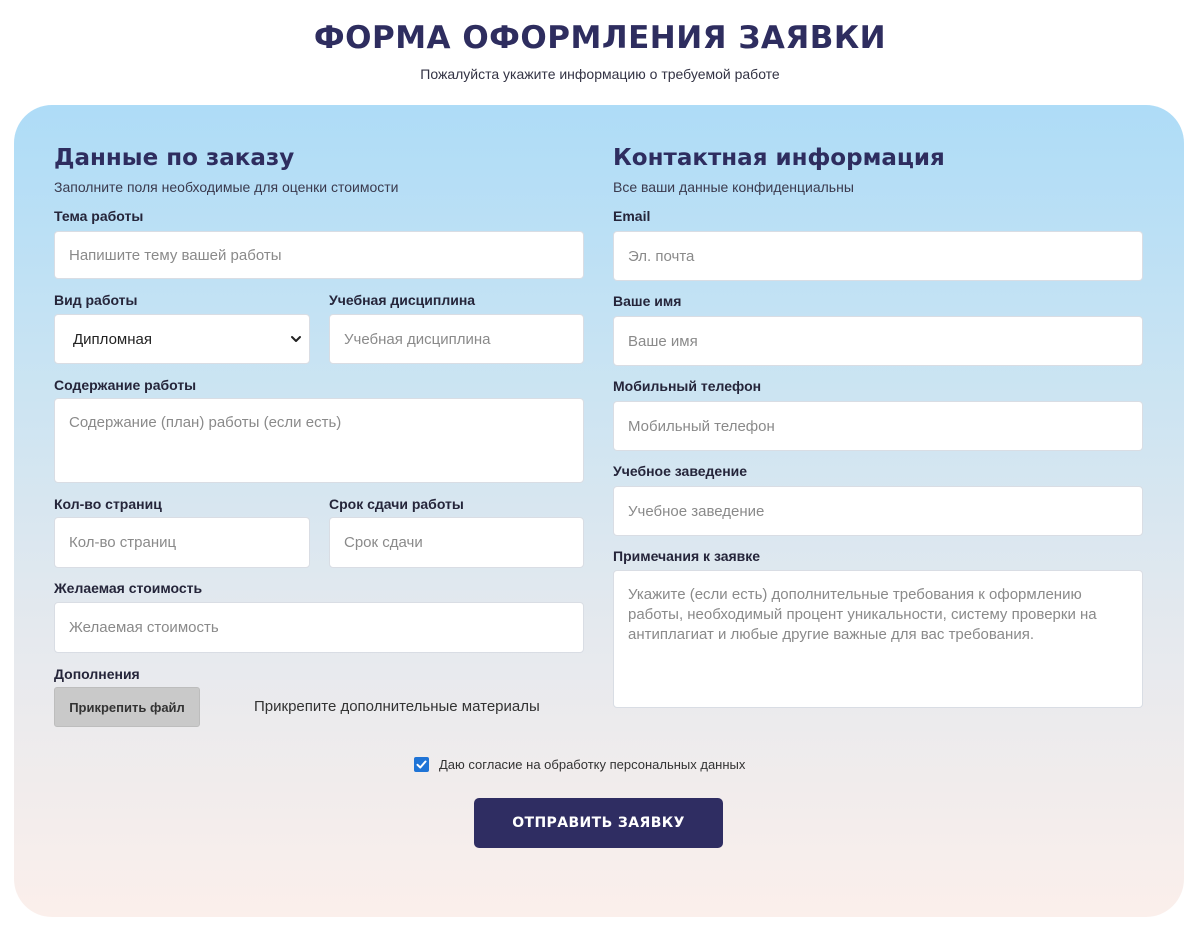 The width and height of the screenshot is (1200, 935). Describe the element at coordinates (779, 158) in the screenshot. I see `contact-section-title: Контактная информация` at that location.